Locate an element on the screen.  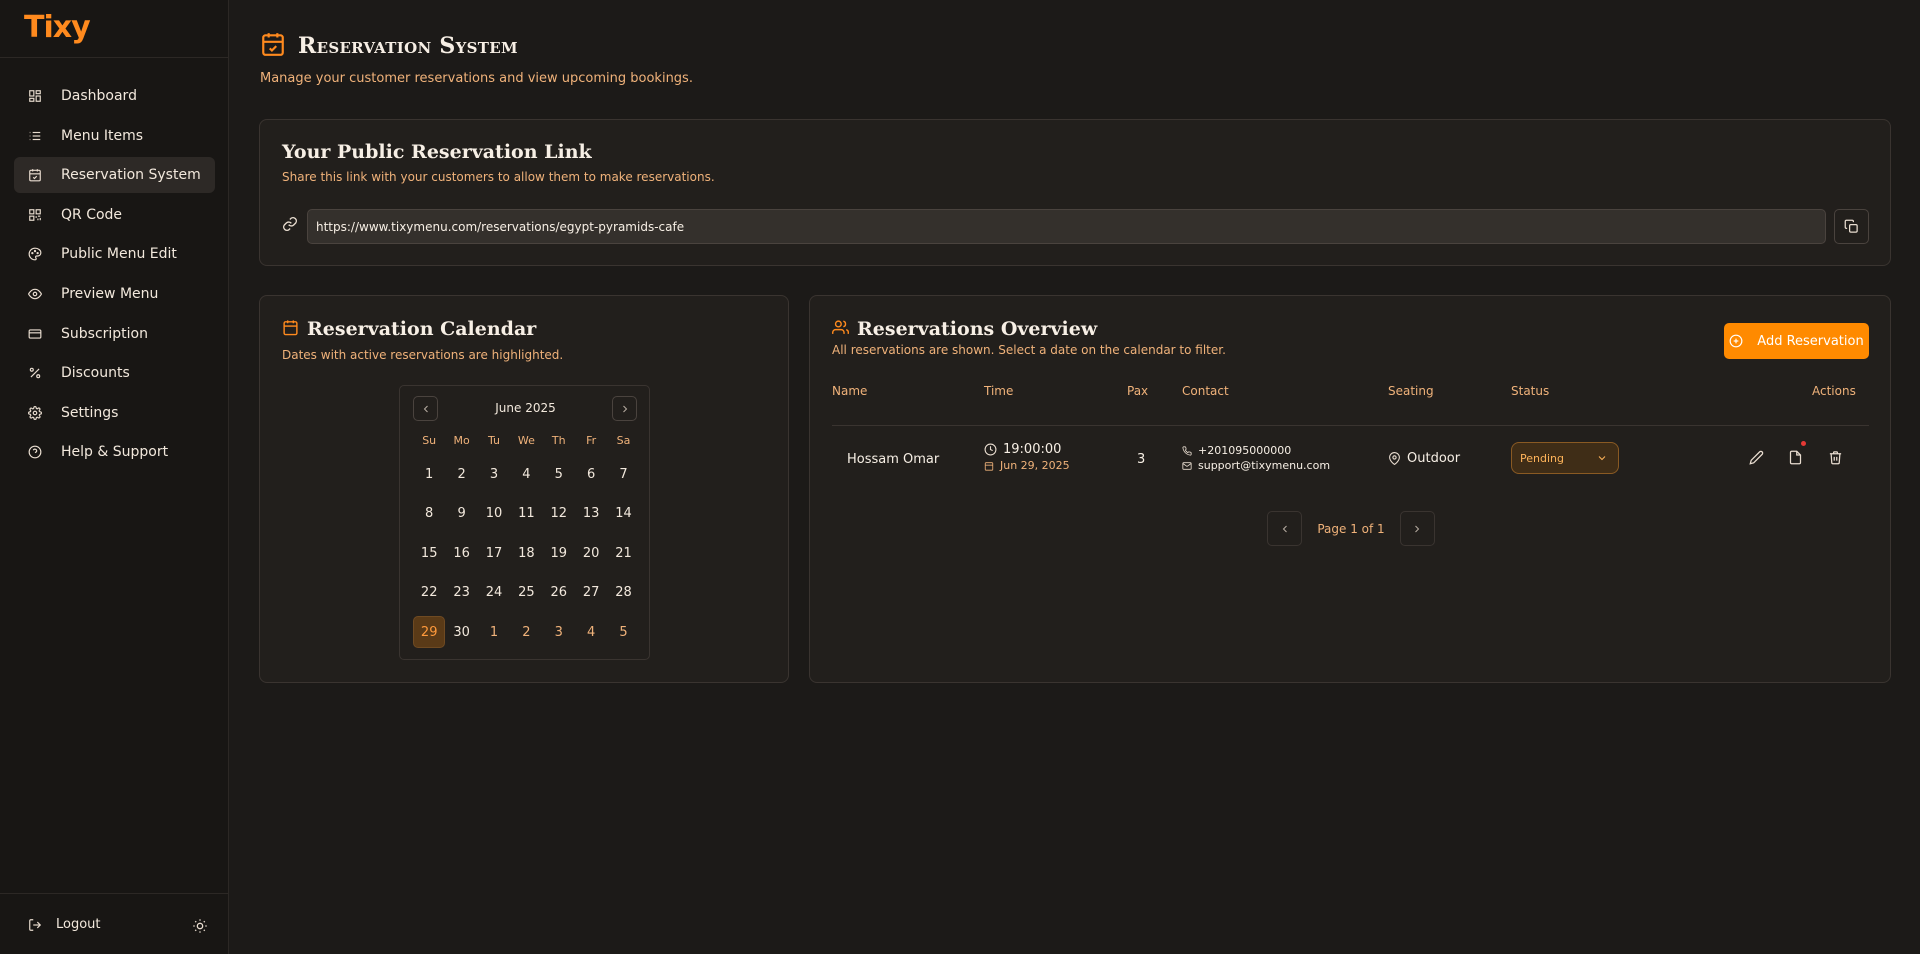
calendar-day: 14 is located at coordinates (623, 514).